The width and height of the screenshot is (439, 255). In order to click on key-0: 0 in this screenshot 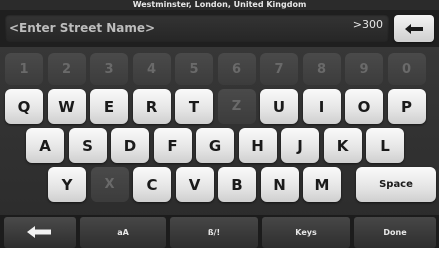, I will do `click(406, 69)`.